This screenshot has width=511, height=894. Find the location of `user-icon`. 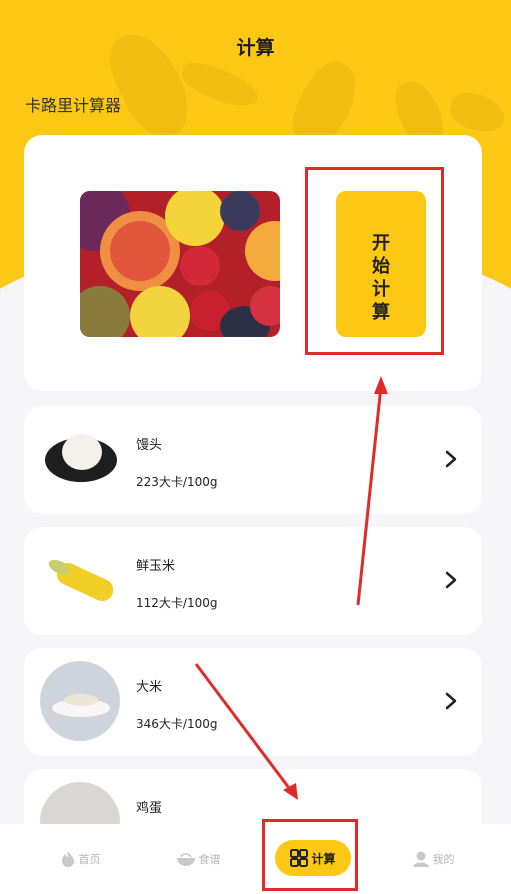

user-icon is located at coordinates (420, 859).